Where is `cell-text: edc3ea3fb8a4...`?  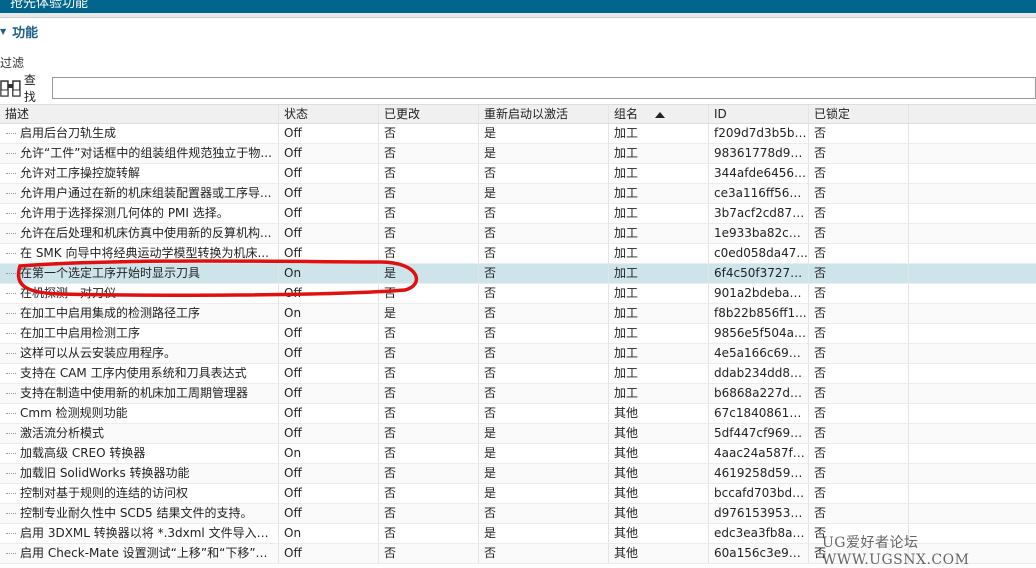
cell-text: edc3ea3fb8a4... is located at coordinates (761, 533).